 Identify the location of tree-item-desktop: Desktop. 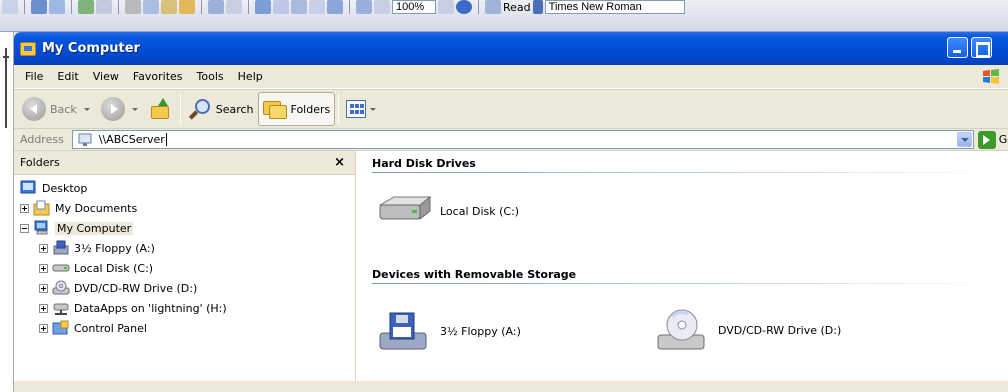
(184, 188).